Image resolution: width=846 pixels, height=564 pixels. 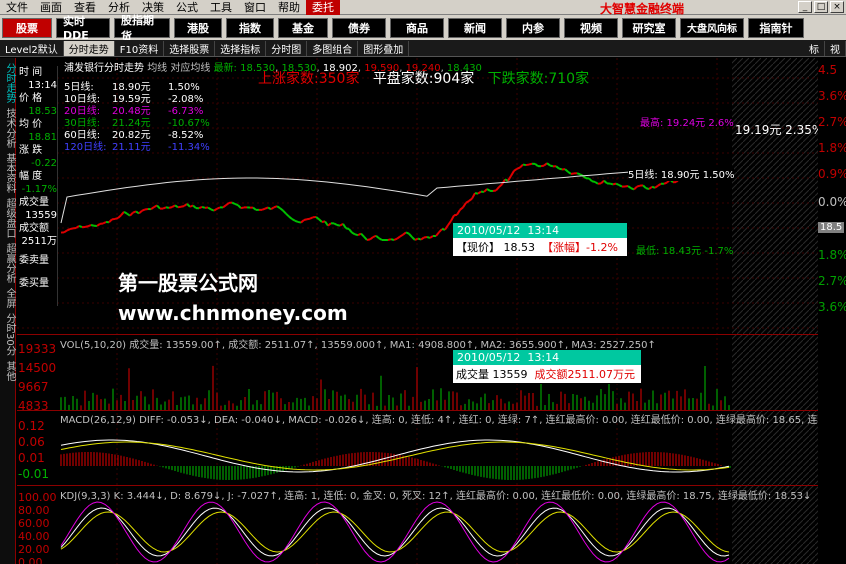 I want to click on tab-f10: F10资料, so click(x=140, y=48).